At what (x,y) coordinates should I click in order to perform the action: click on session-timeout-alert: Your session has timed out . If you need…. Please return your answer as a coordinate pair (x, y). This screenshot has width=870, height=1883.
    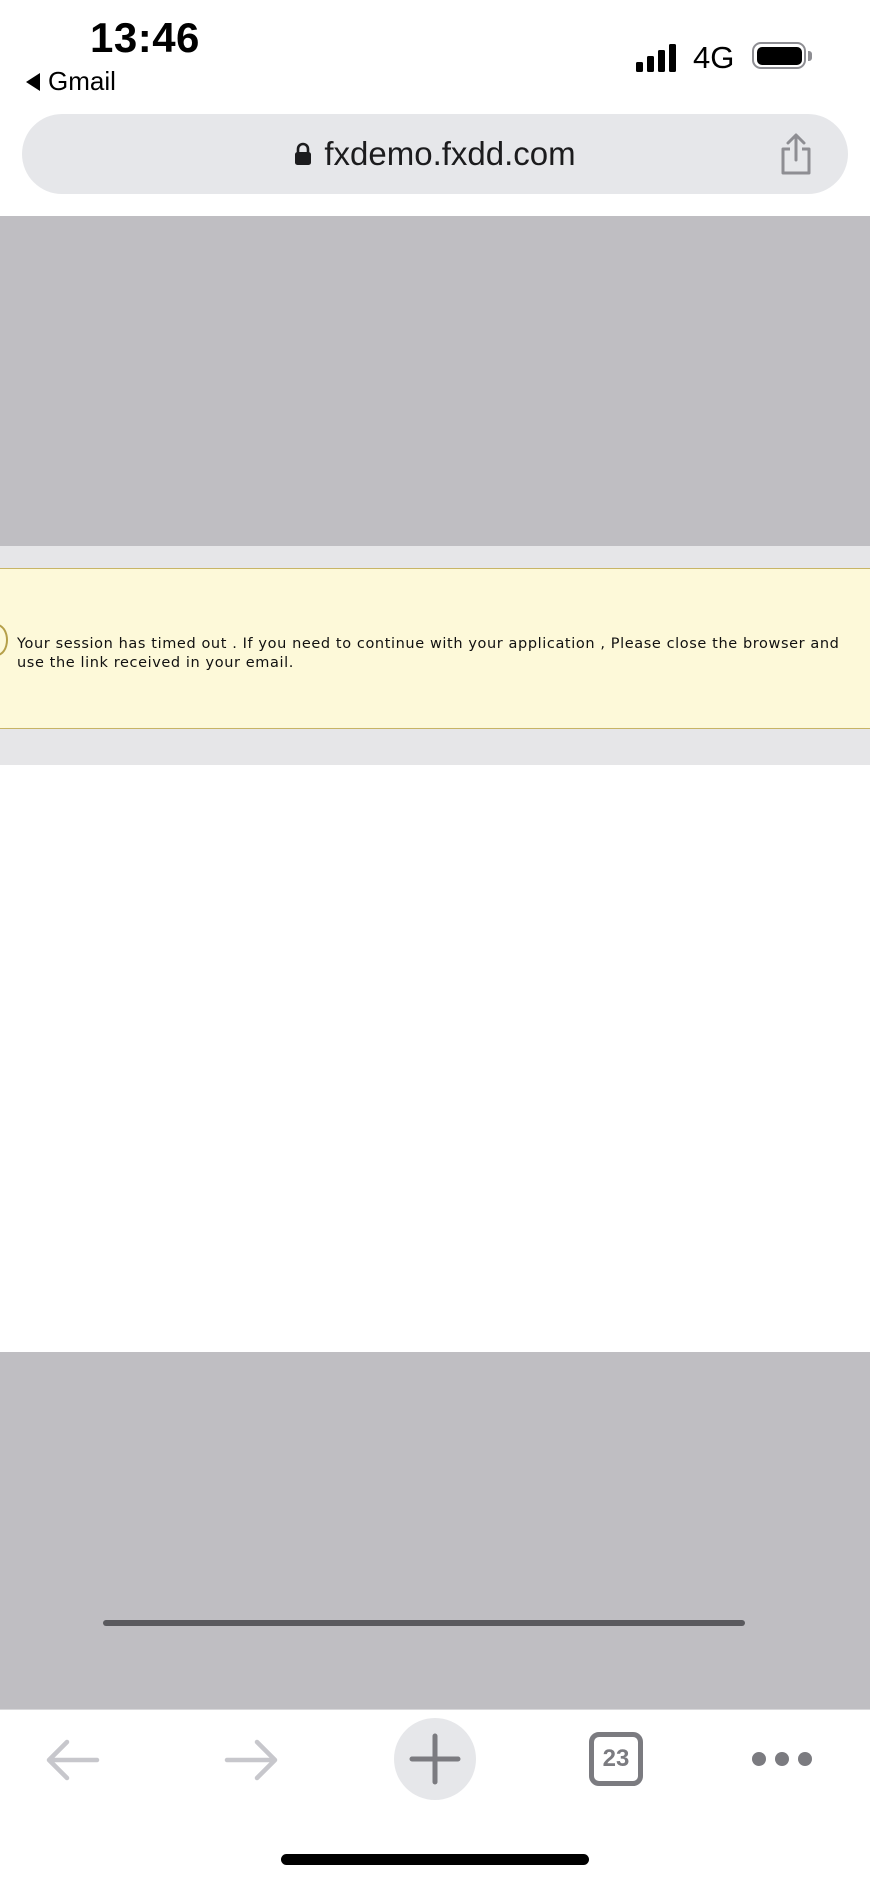
    Looking at the image, I should click on (435, 648).